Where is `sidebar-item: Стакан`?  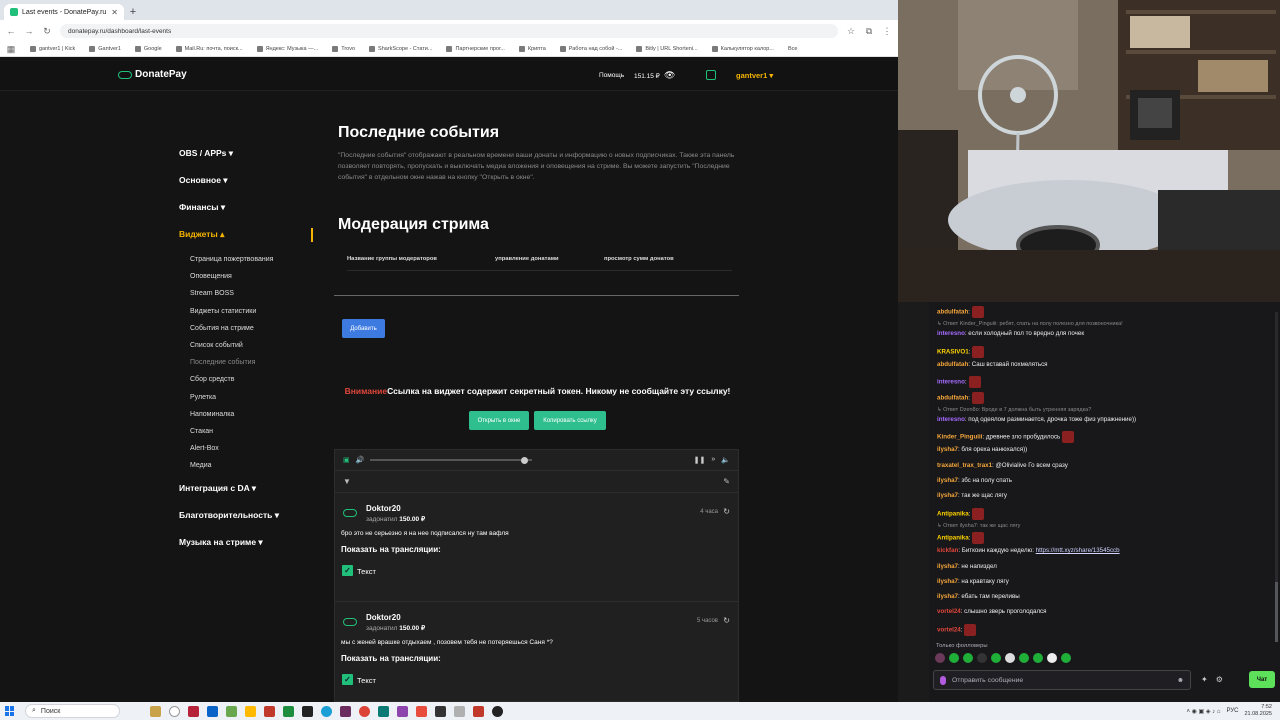 sidebar-item: Стакан is located at coordinates (249, 433).